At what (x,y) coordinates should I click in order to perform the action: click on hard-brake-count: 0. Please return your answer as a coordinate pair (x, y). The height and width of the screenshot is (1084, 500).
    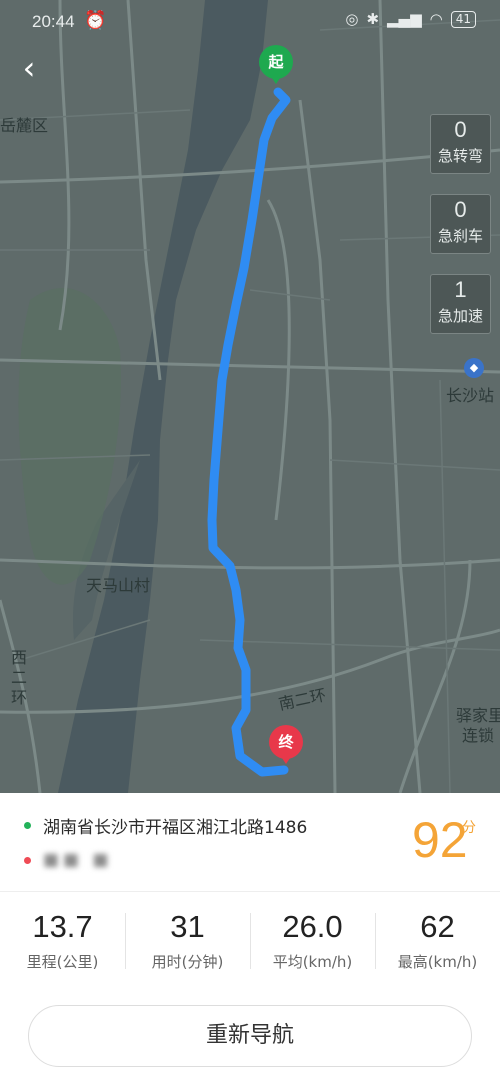
    Looking at the image, I should click on (460, 209).